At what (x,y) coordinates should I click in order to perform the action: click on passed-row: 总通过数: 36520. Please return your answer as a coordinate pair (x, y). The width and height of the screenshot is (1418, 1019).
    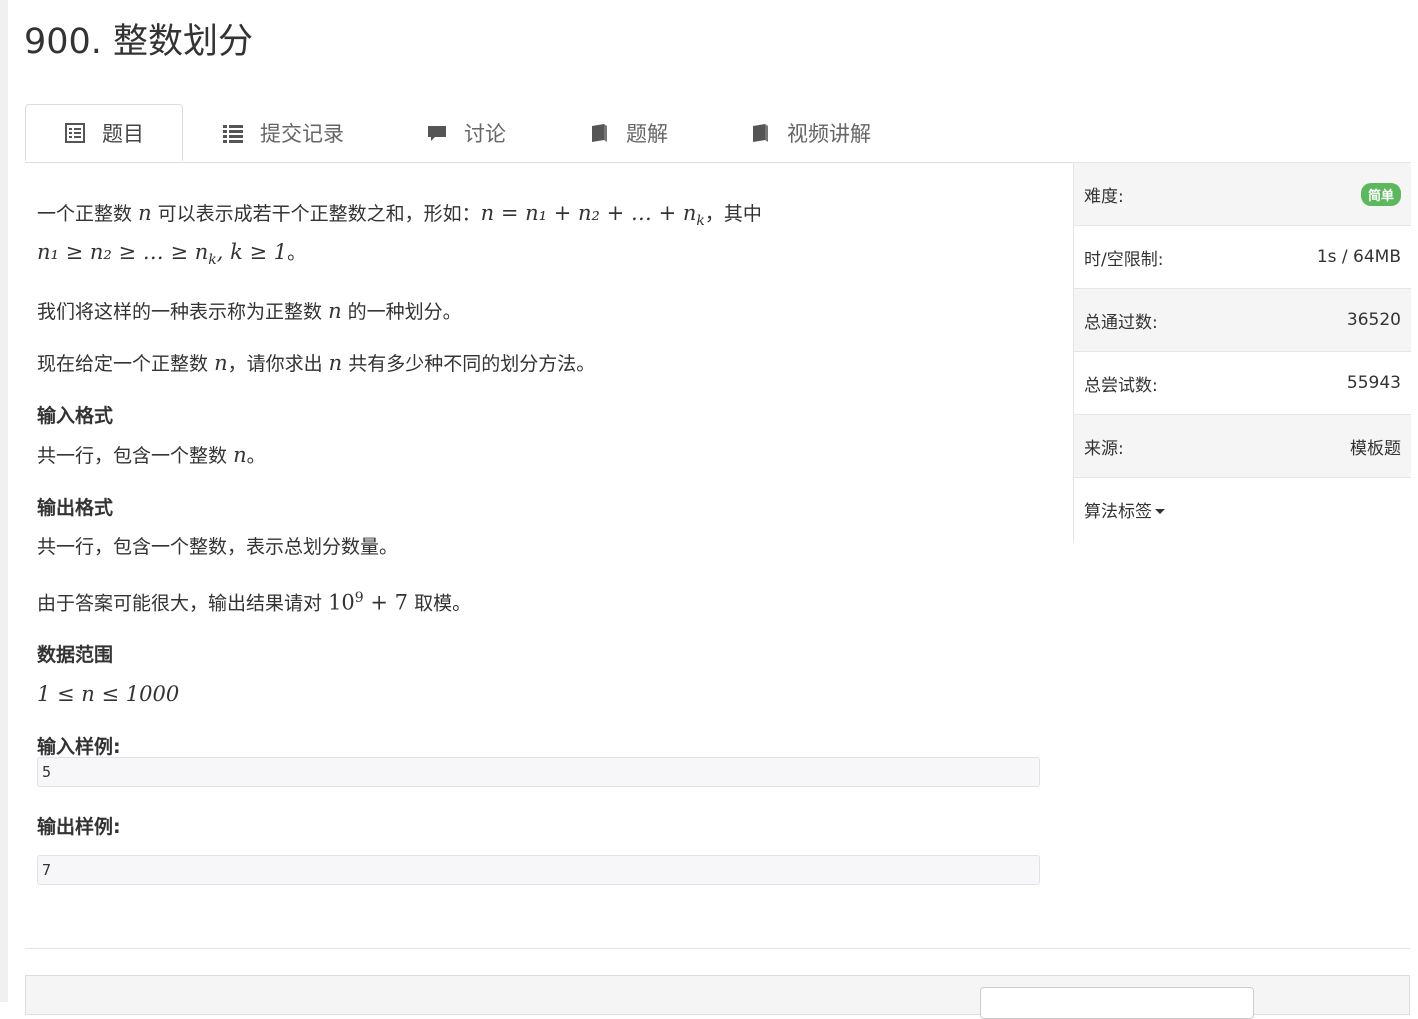
    Looking at the image, I should click on (1242, 319).